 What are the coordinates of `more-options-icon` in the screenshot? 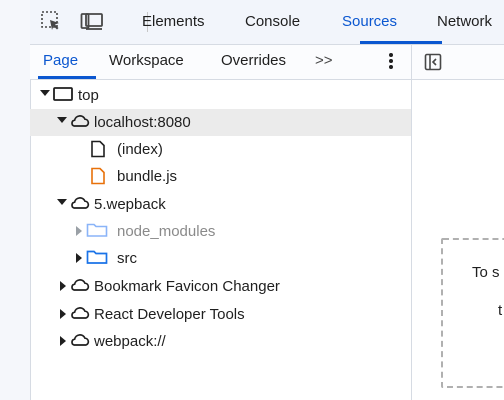 It's located at (391, 62).